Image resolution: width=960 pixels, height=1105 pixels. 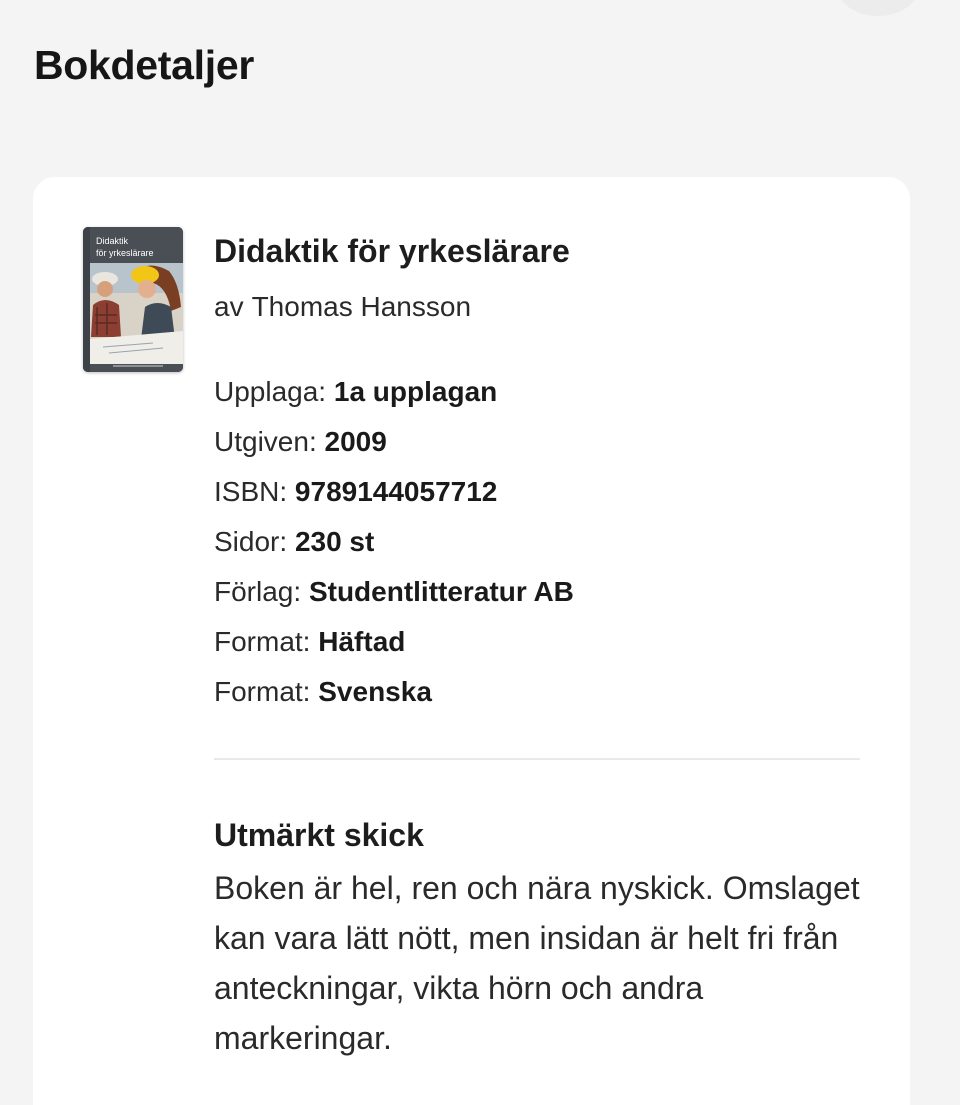 What do you see at coordinates (319, 835) in the screenshot?
I see `condition-title: Utmärkt skick` at bounding box center [319, 835].